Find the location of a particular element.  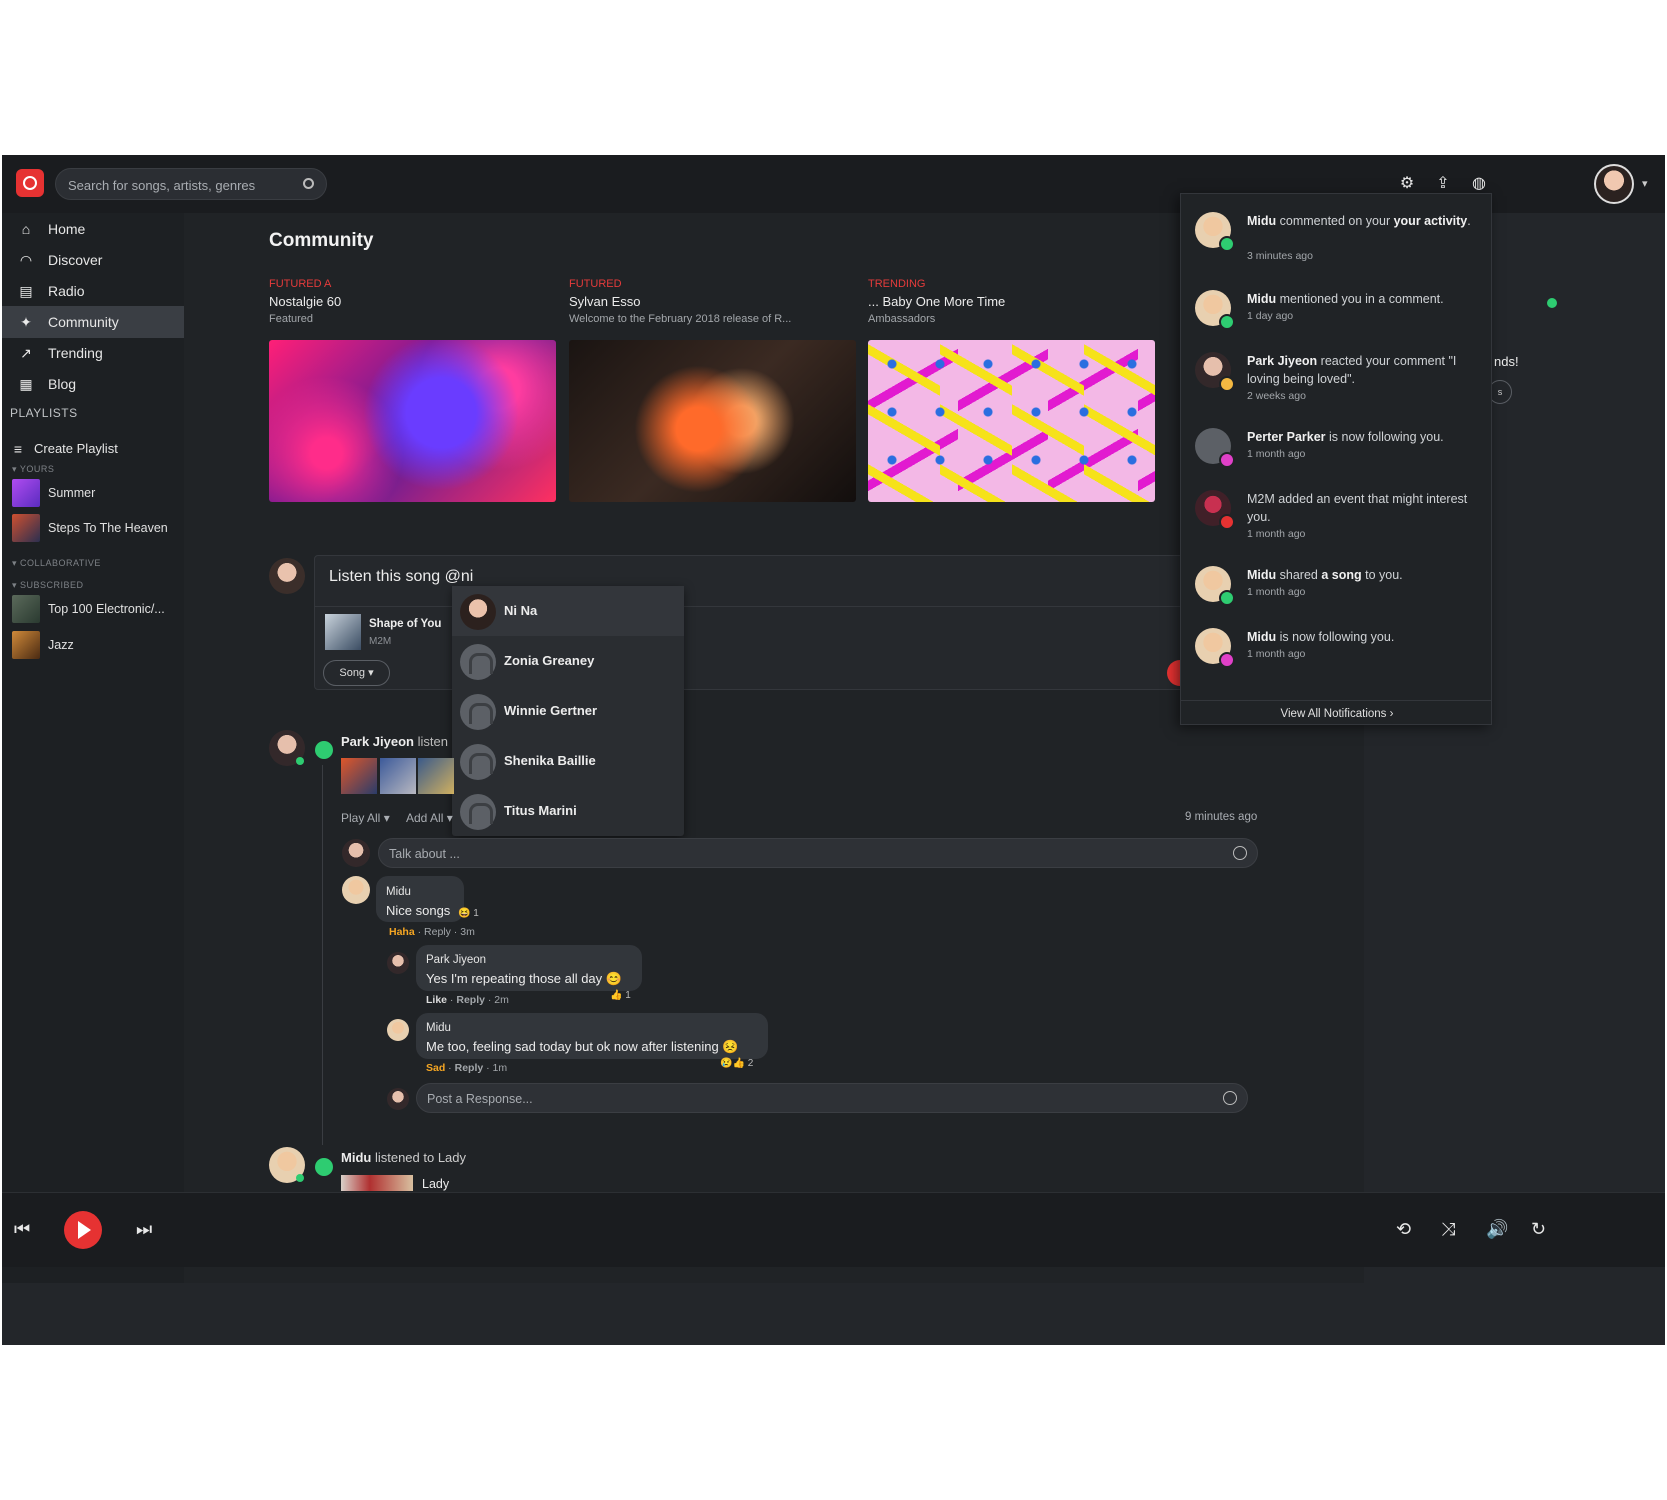

add-all-button: Add All ▾ is located at coordinates (429, 818).